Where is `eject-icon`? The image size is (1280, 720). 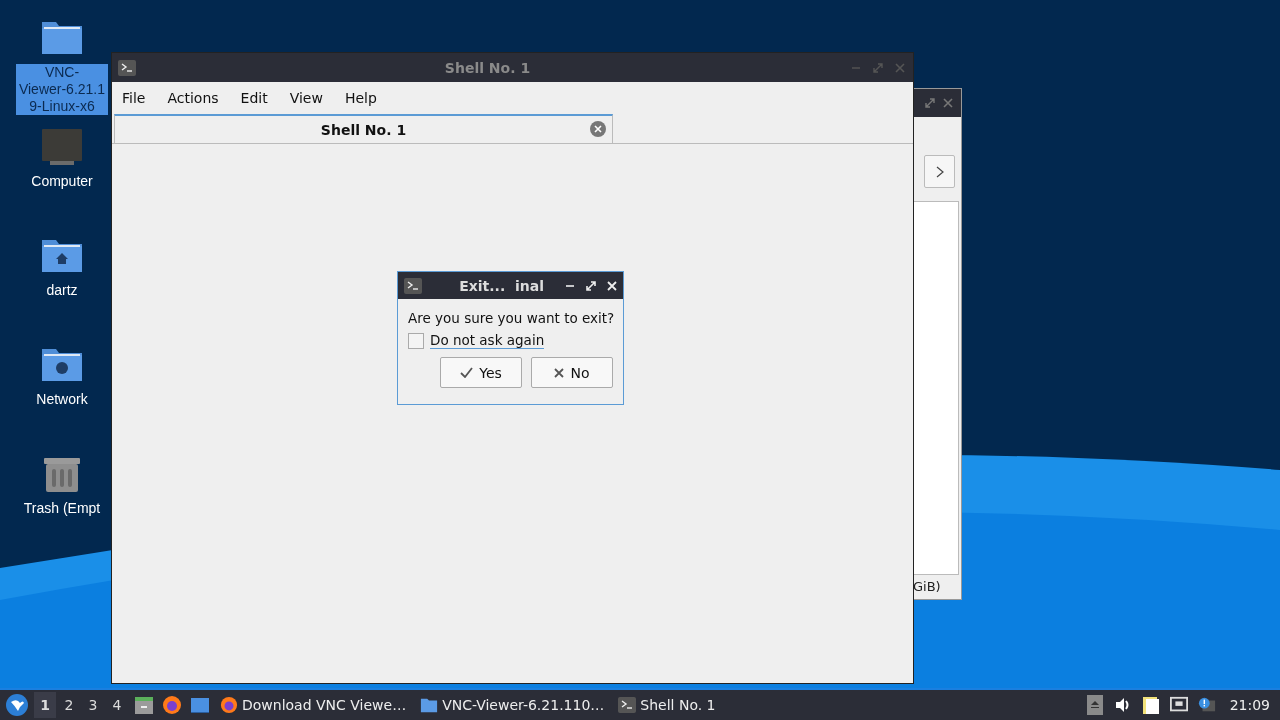
eject-icon is located at coordinates (1094, 705).